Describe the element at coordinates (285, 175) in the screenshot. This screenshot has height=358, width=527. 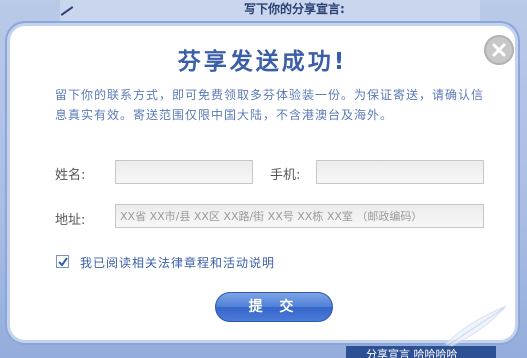
I see `phone-label: 手机:` at that location.